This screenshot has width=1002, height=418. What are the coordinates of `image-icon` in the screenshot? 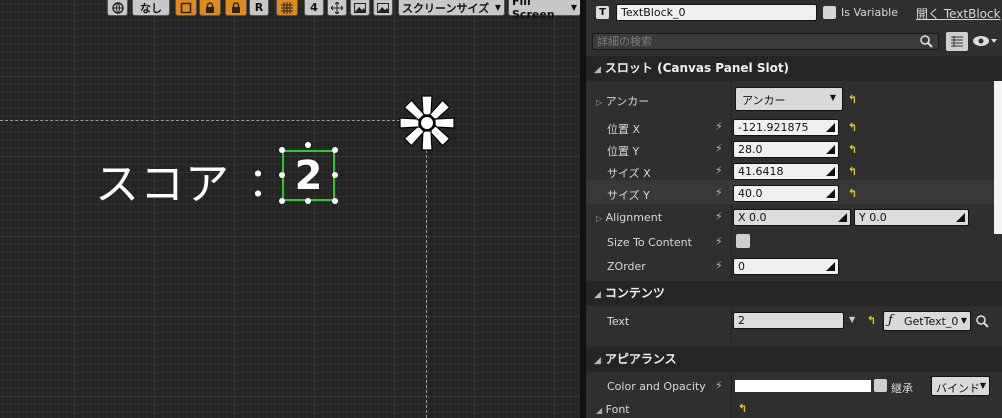 It's located at (383, 7).